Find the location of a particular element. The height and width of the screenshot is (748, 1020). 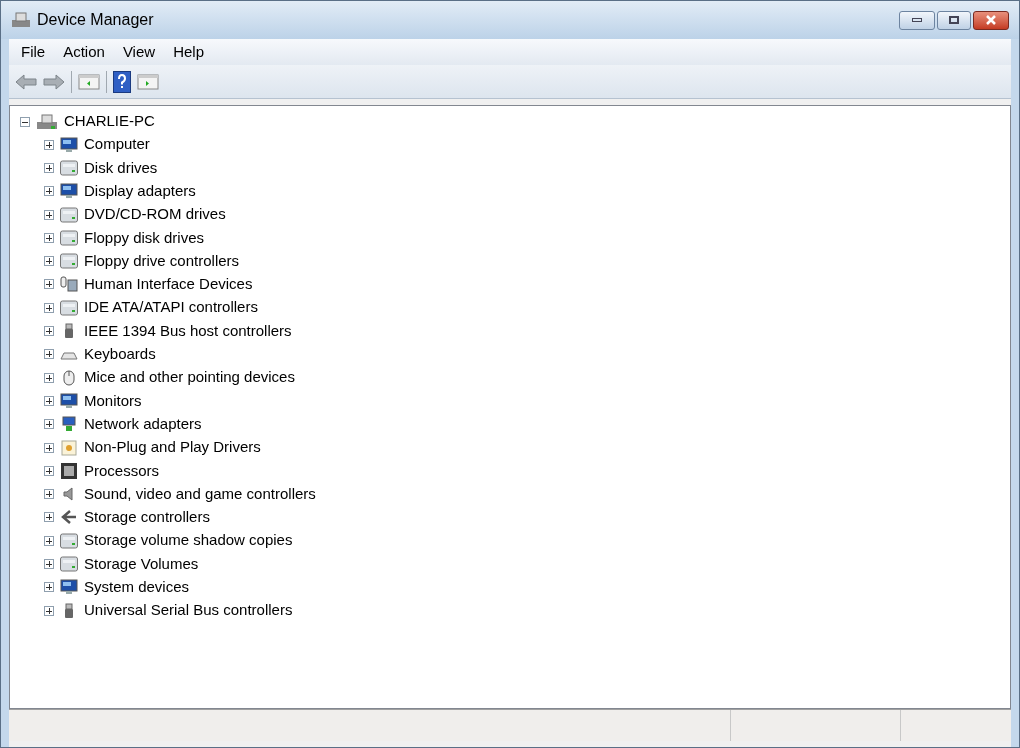

tree-item: Floppy disk drives is located at coordinates (144, 238).